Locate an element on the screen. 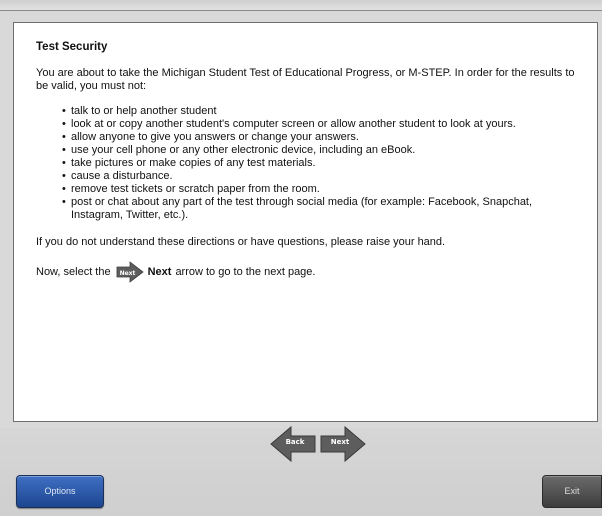  back-button-label: Back is located at coordinates (295, 442).